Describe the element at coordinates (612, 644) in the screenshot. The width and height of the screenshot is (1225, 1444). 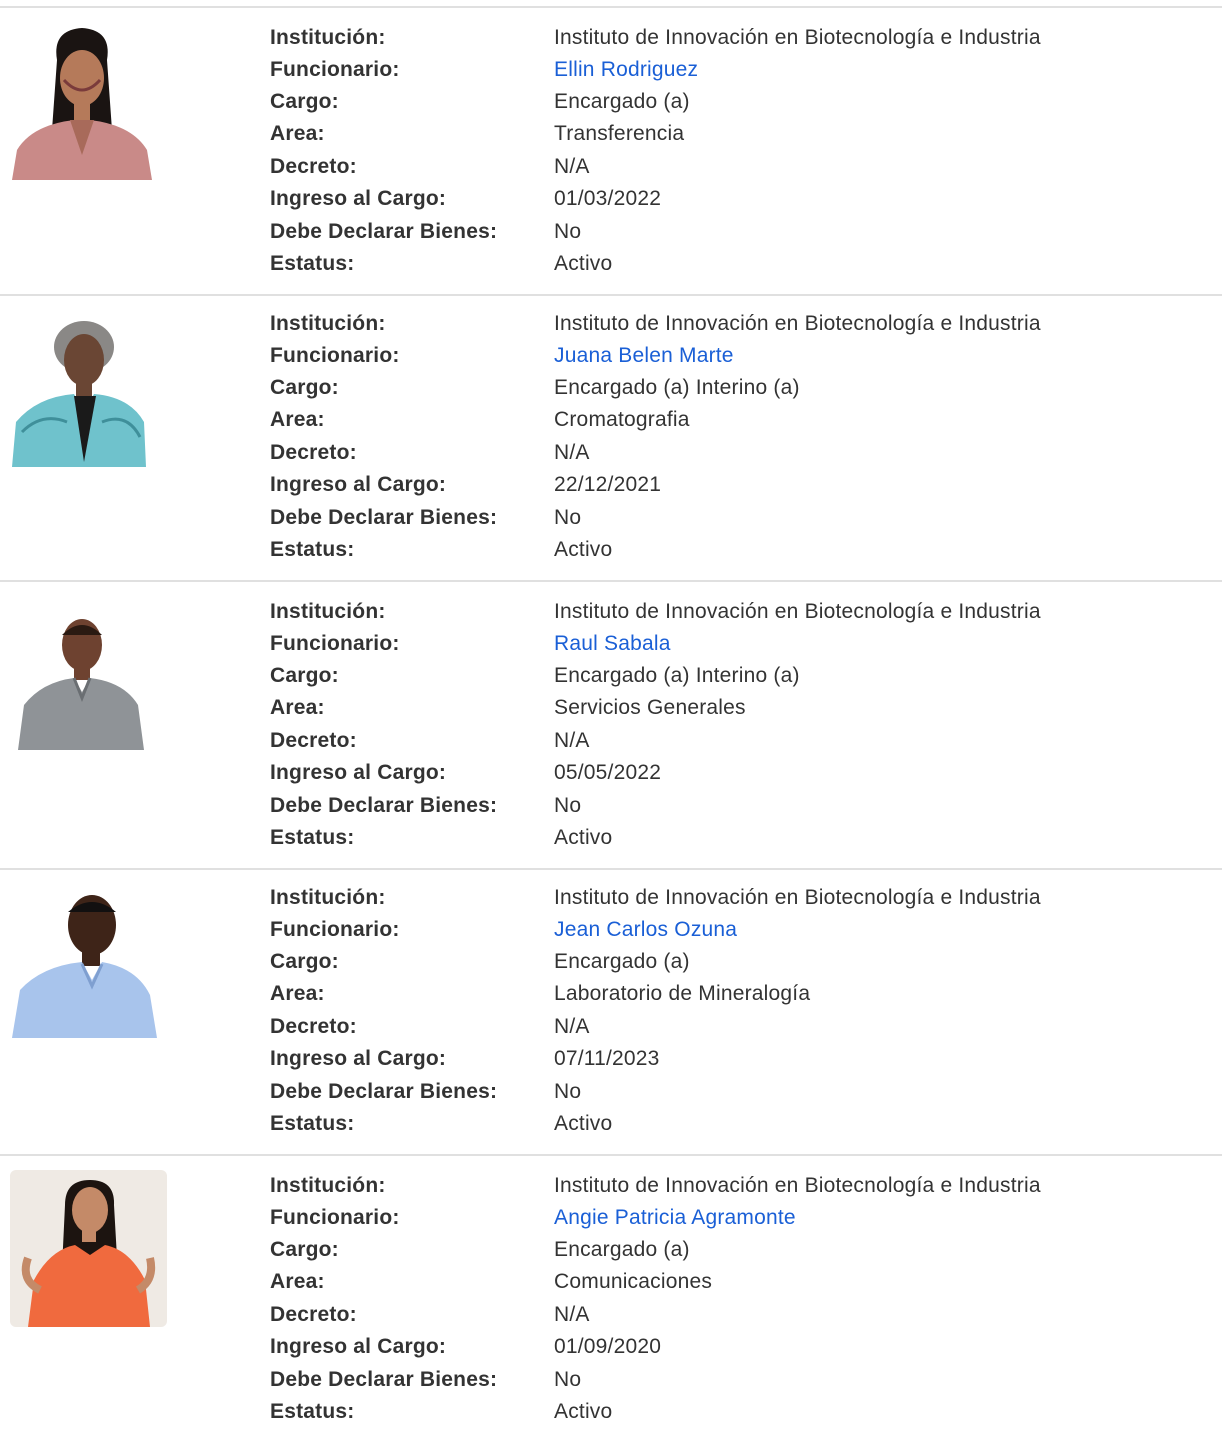
I see `funcionario-link: Raul Sabala` at that location.